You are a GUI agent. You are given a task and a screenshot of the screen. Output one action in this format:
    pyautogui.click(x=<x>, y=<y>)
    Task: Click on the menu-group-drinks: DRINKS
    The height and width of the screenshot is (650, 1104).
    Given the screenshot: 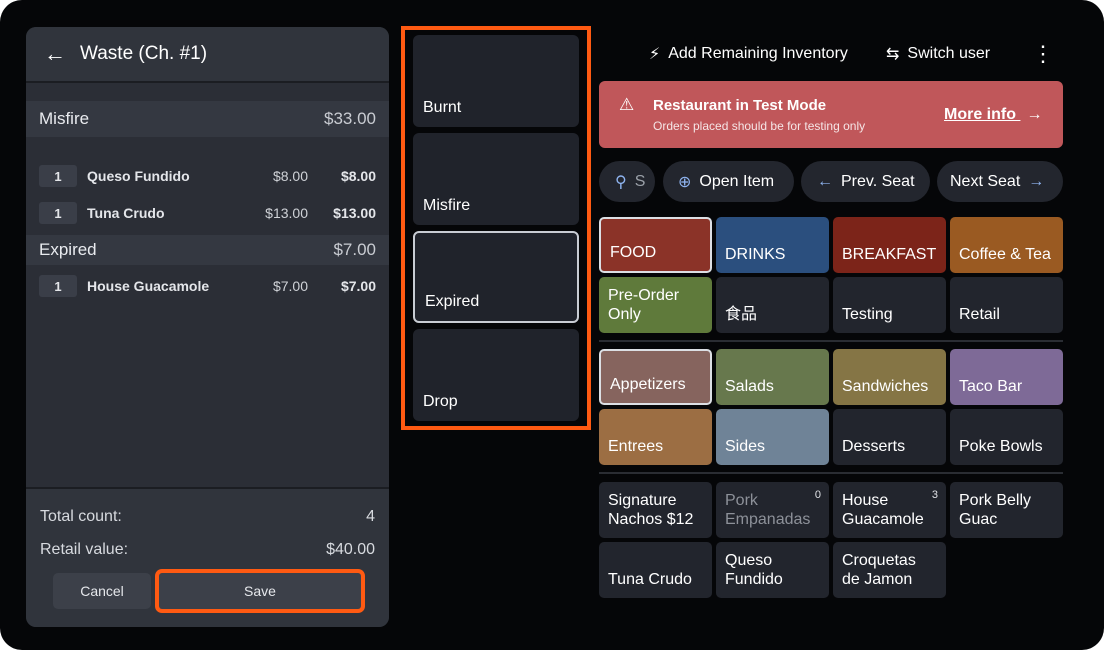 What is the action you would take?
    pyautogui.click(x=772, y=245)
    